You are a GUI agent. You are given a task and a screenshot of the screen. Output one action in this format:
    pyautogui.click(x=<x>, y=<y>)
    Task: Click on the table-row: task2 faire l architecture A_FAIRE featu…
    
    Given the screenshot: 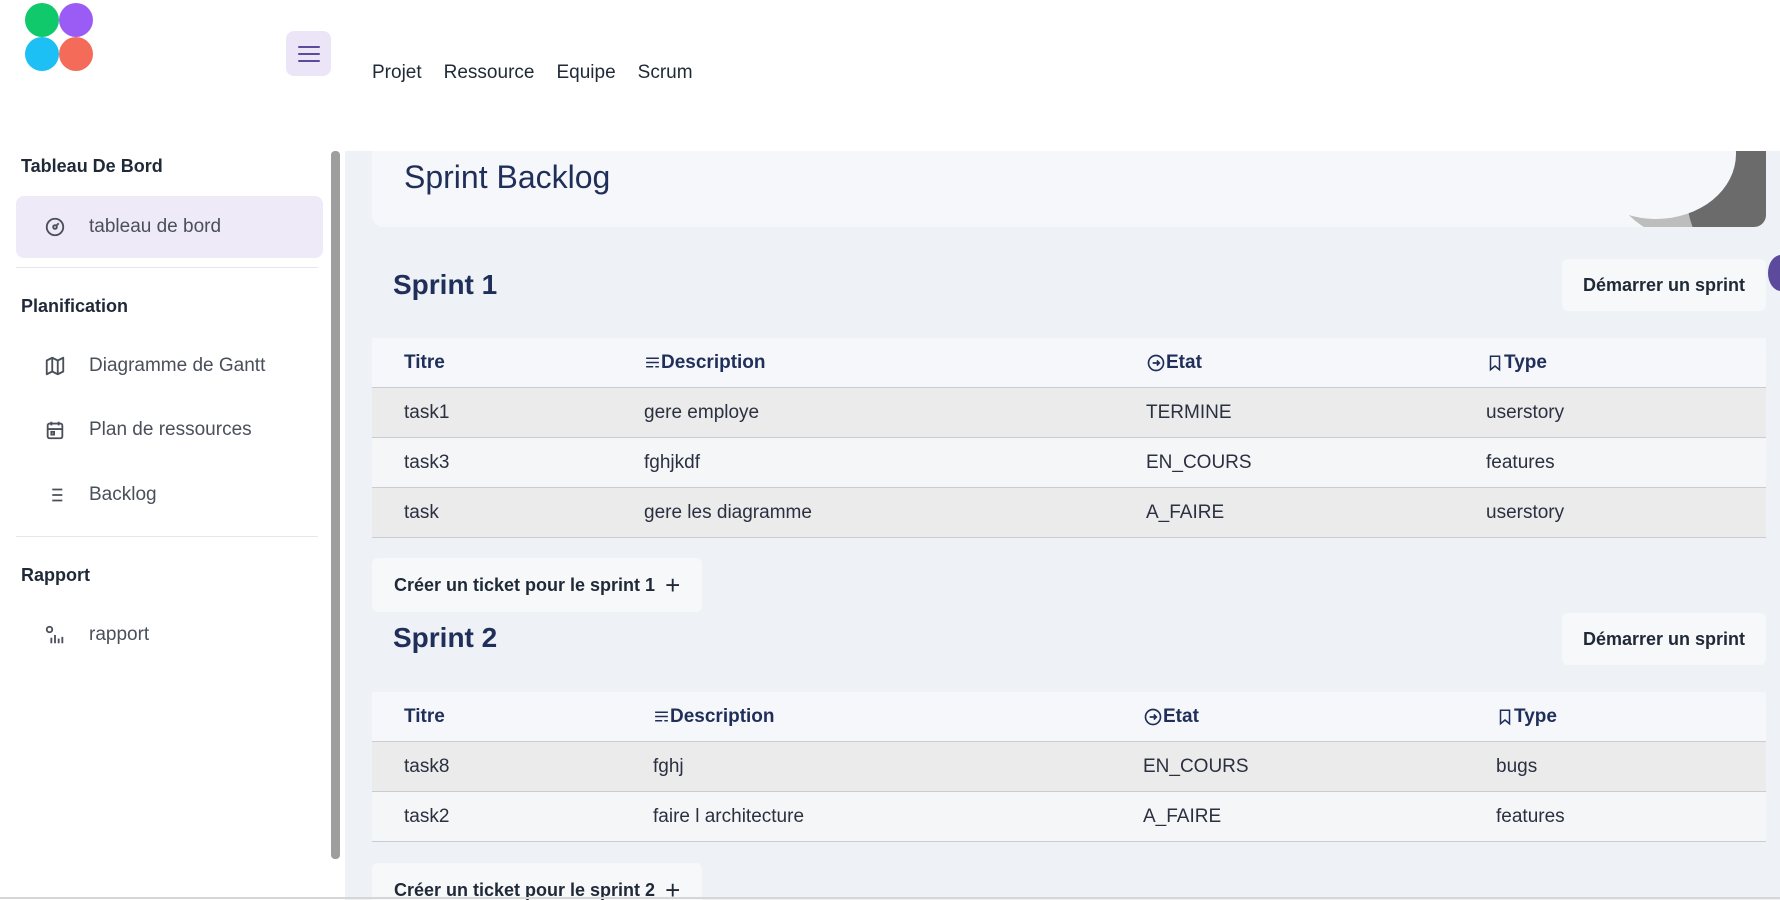 What is the action you would take?
    pyautogui.click(x=1069, y=817)
    